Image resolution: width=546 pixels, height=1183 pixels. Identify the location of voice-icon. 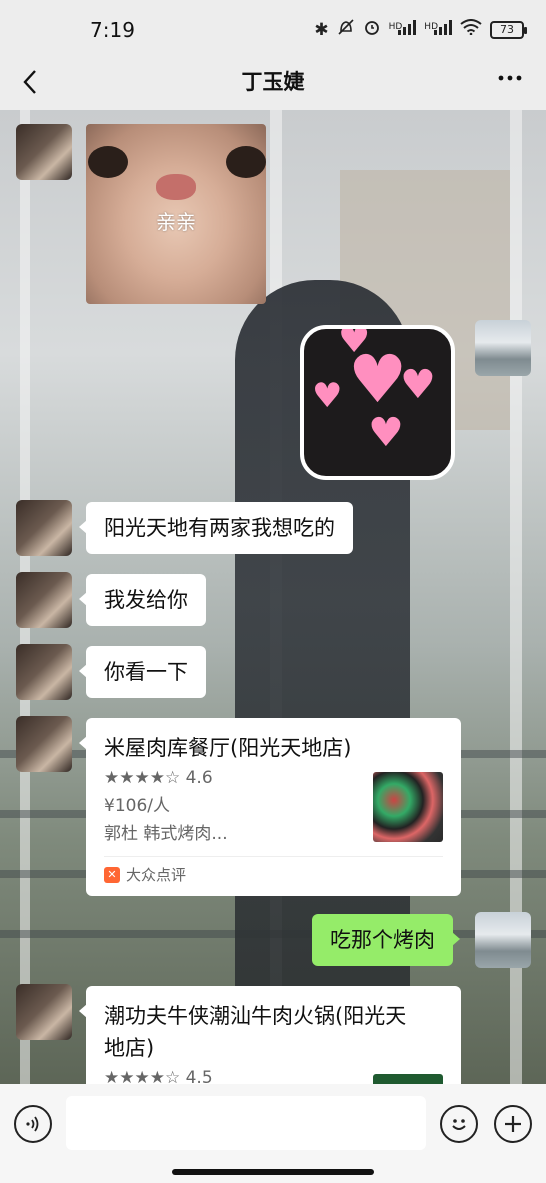
(32, 1124).